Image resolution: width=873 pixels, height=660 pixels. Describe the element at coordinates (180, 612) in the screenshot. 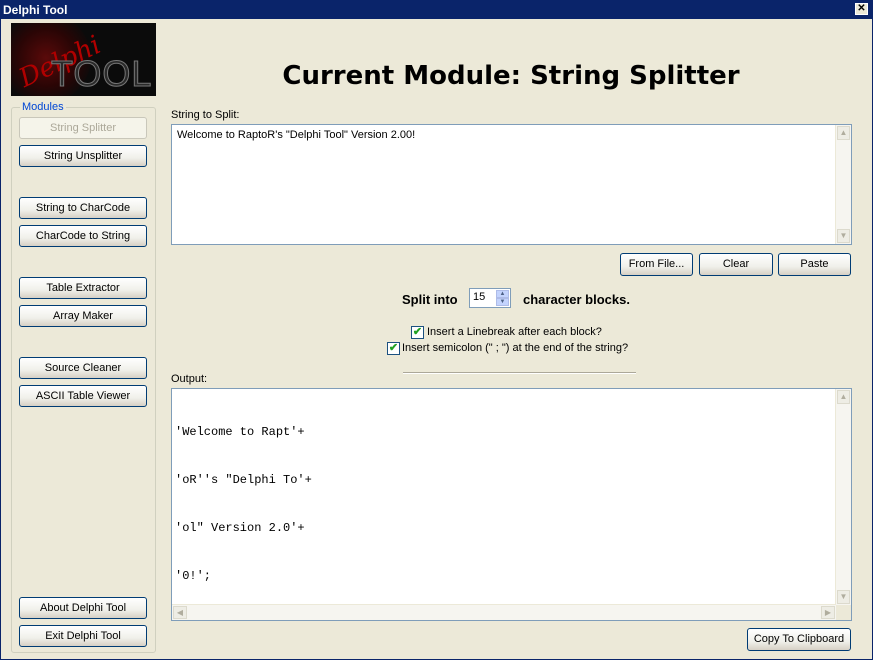

I see `scroll-left-icon: ◀` at that location.